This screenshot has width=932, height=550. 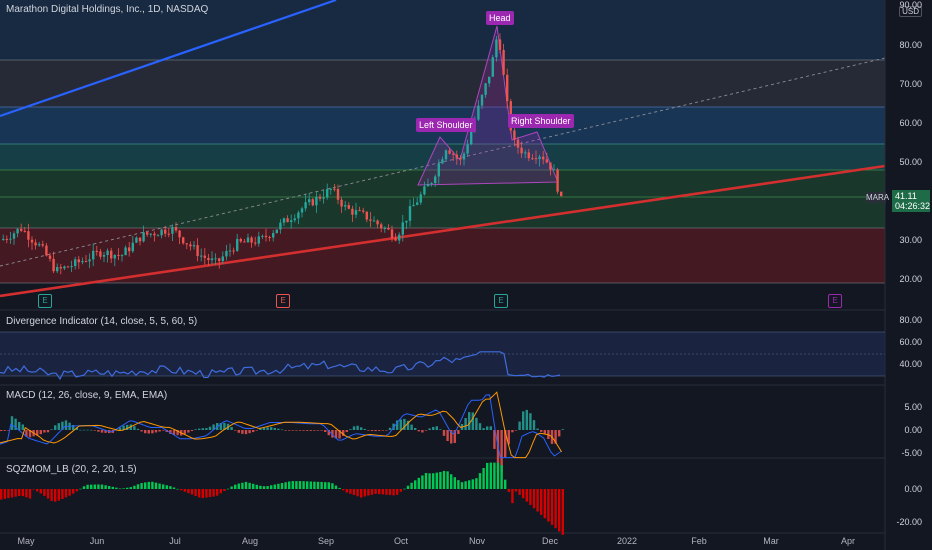 I want to click on macd-pane-label: MACD (12, 26, close, 9, EMA, EMA), so click(x=87, y=395).